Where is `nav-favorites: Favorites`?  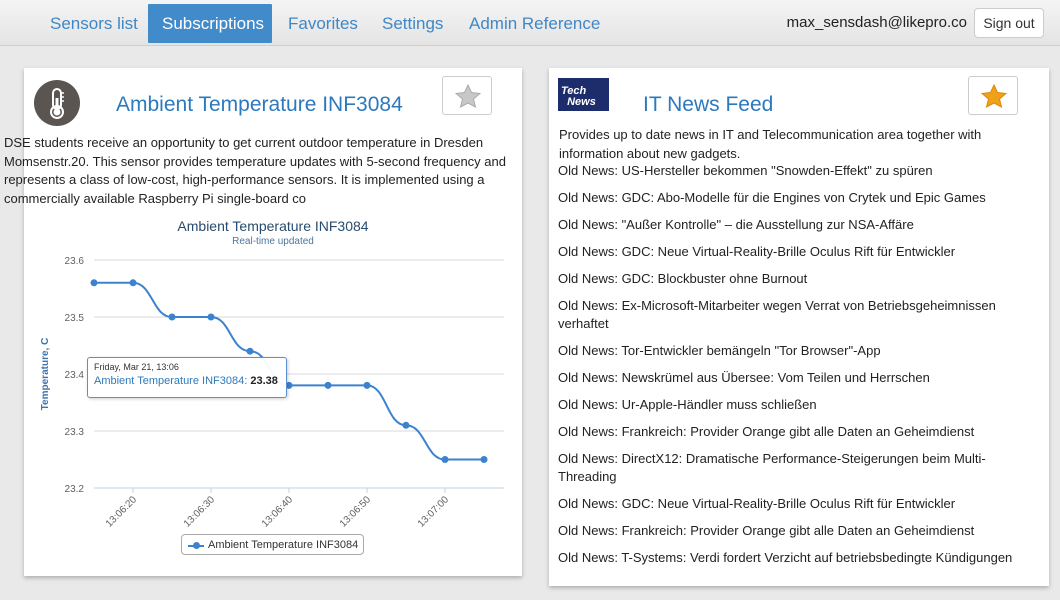 nav-favorites: Favorites is located at coordinates (323, 23).